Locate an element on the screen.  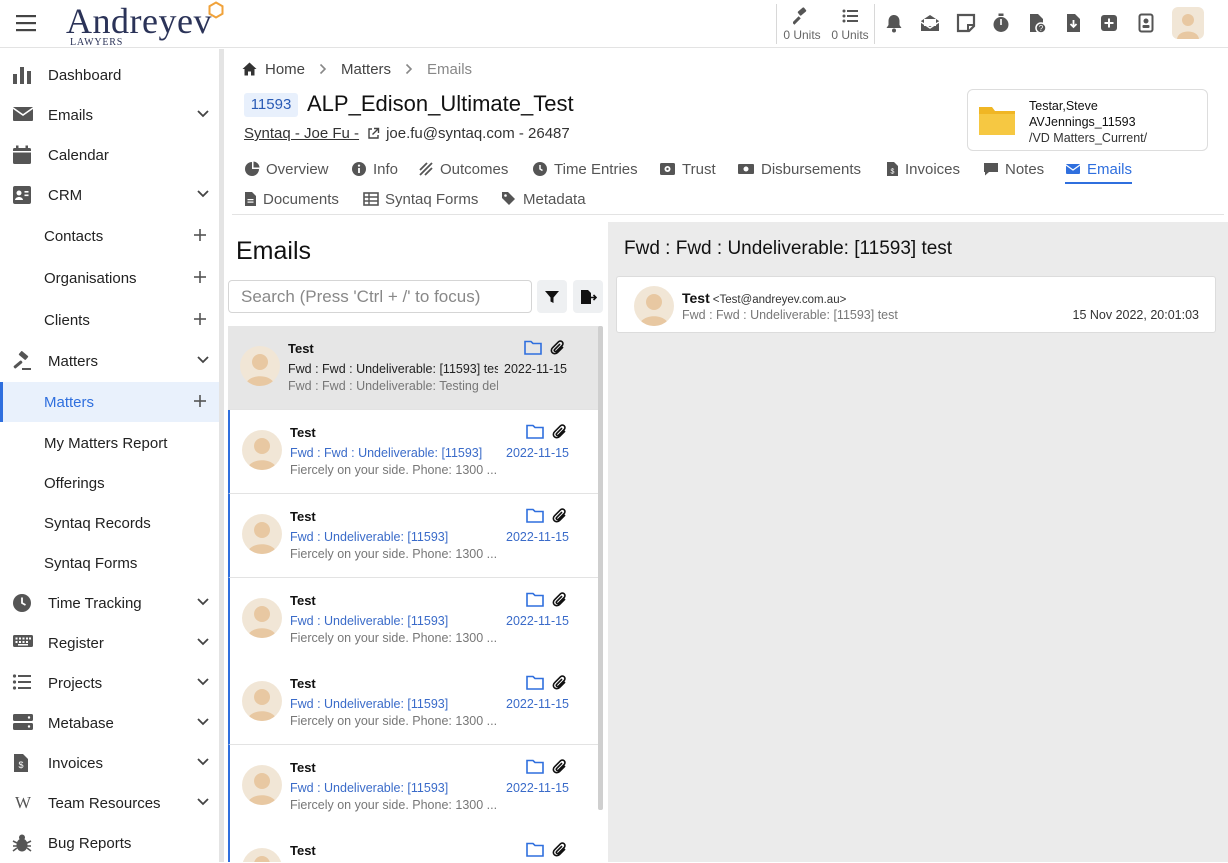
sidebar-item-invoices: $ Invoices is located at coordinates (110, 763).